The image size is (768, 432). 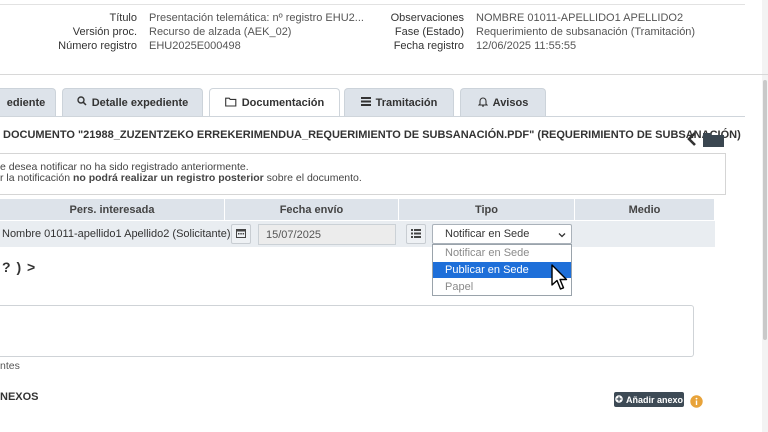 I want to click on tab-expediente: ediente, so click(x=28, y=102).